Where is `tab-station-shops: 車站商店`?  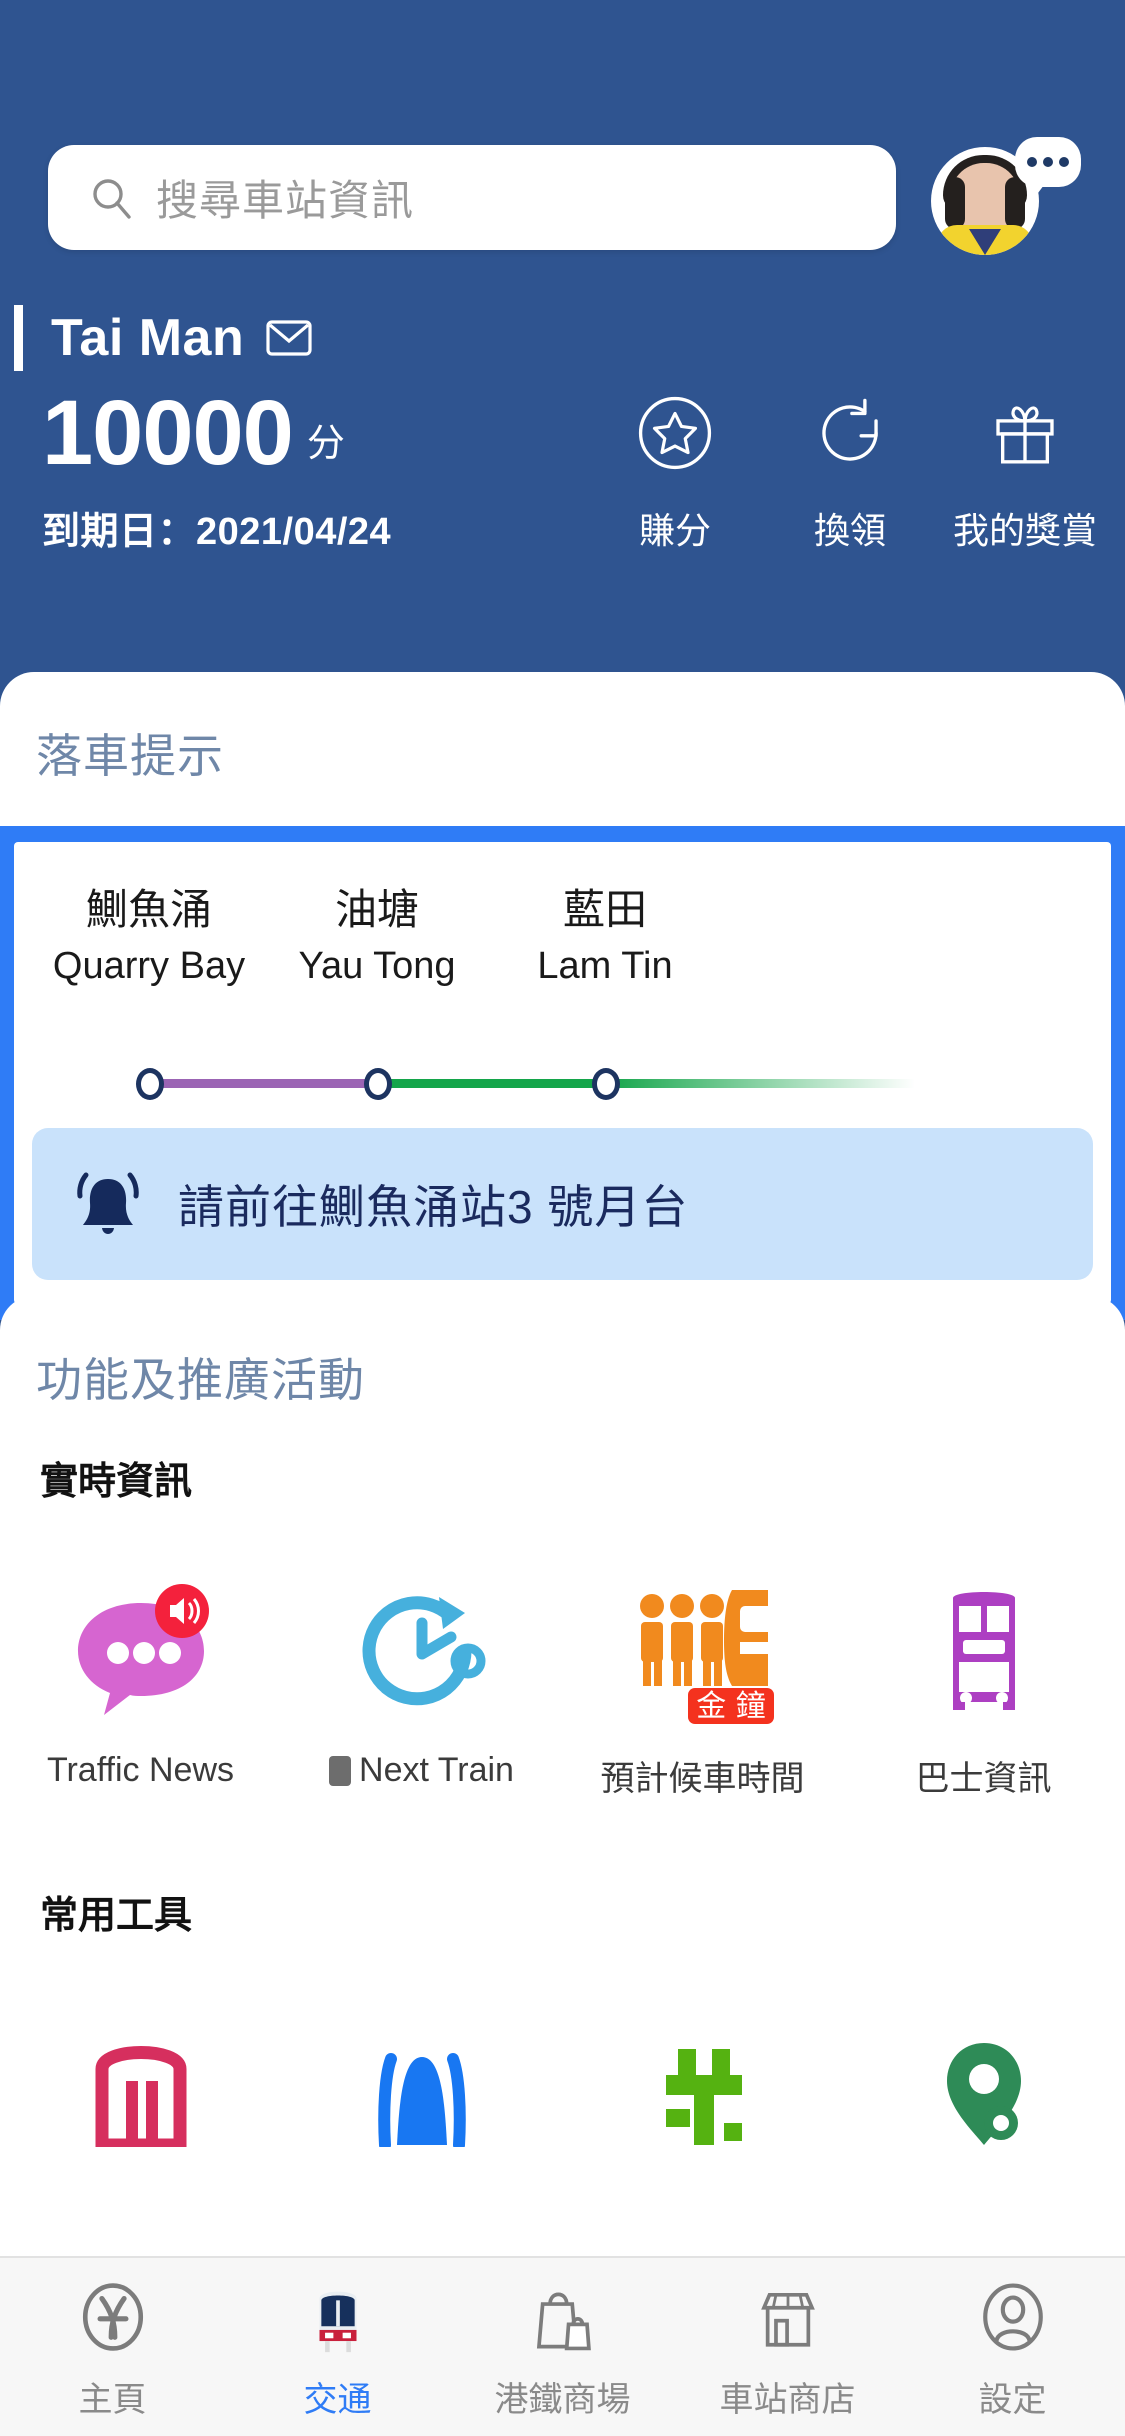 tab-station-shops: 車站商店 is located at coordinates (787, 2348).